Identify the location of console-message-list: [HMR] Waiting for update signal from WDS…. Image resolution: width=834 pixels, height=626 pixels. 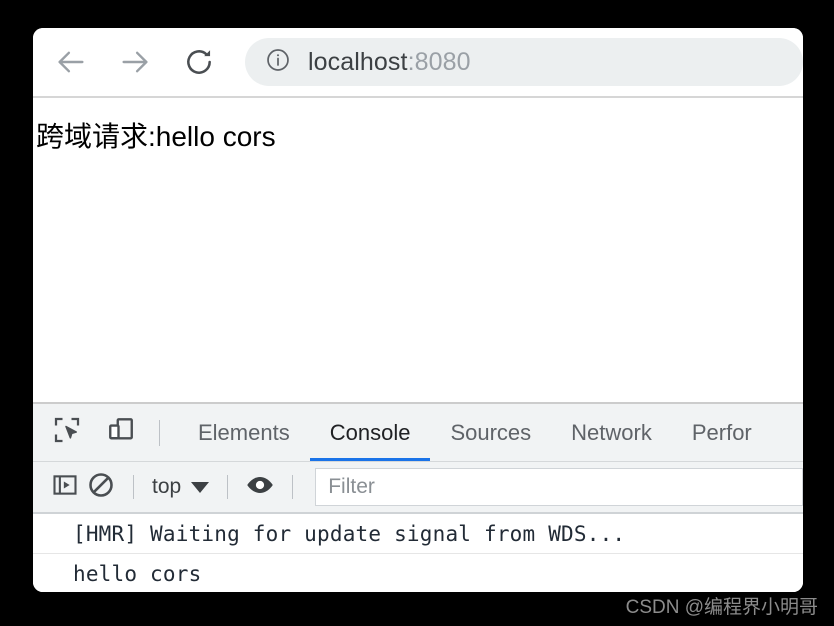
(418, 553).